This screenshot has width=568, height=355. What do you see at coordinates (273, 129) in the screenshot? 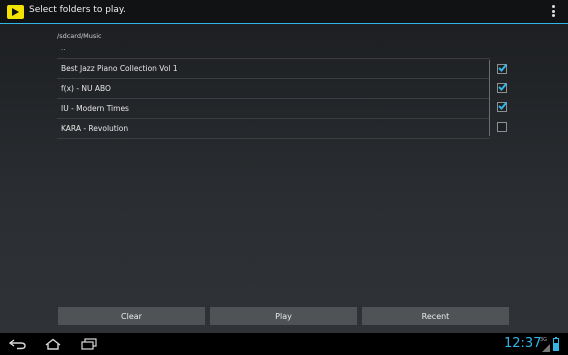
I see `list-item: KARA - Revolution` at bounding box center [273, 129].